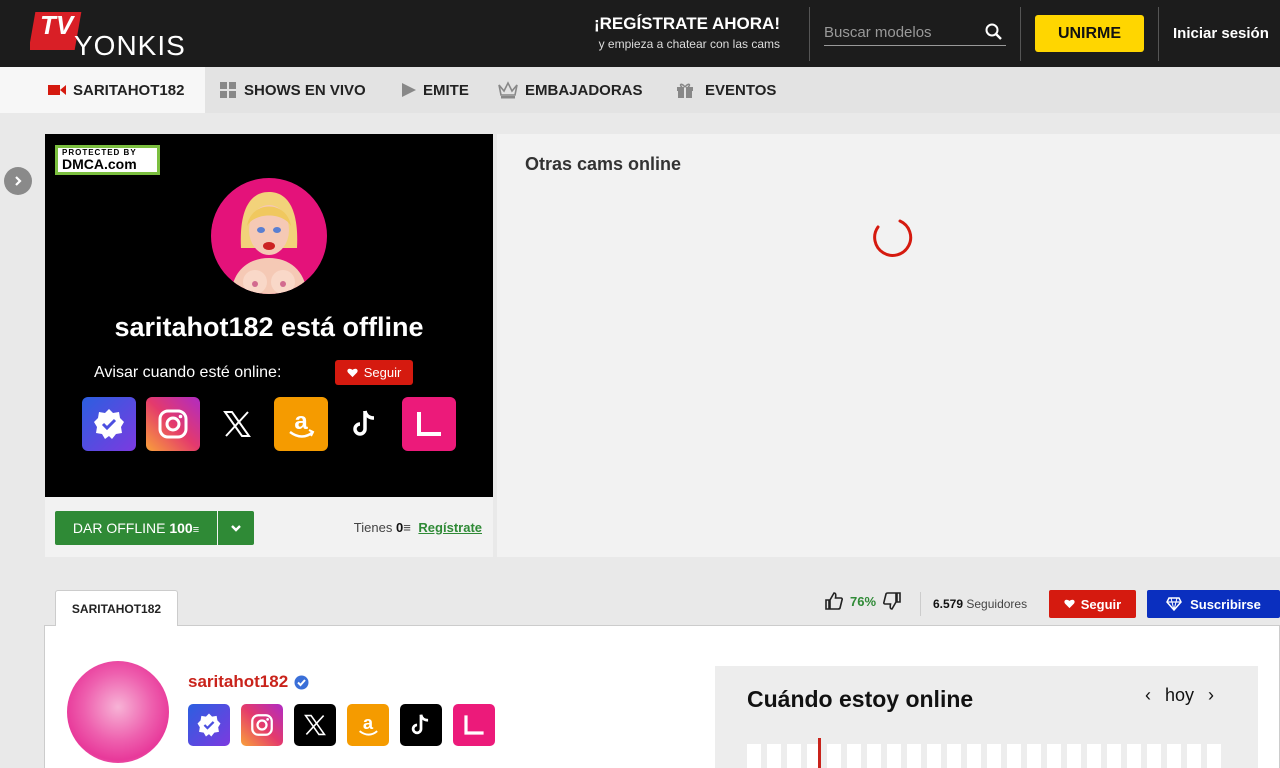 The height and width of the screenshot is (768, 1280). I want to click on profile-username: saritahot182, so click(248, 682).